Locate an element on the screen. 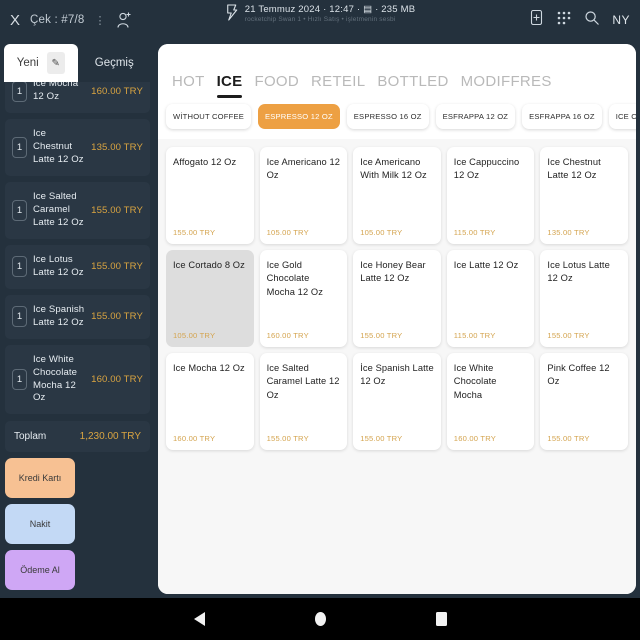 This screenshot has width=640, height=640. product-card: Affogato 12 Oz 155.00 TRY is located at coordinates (210, 195).